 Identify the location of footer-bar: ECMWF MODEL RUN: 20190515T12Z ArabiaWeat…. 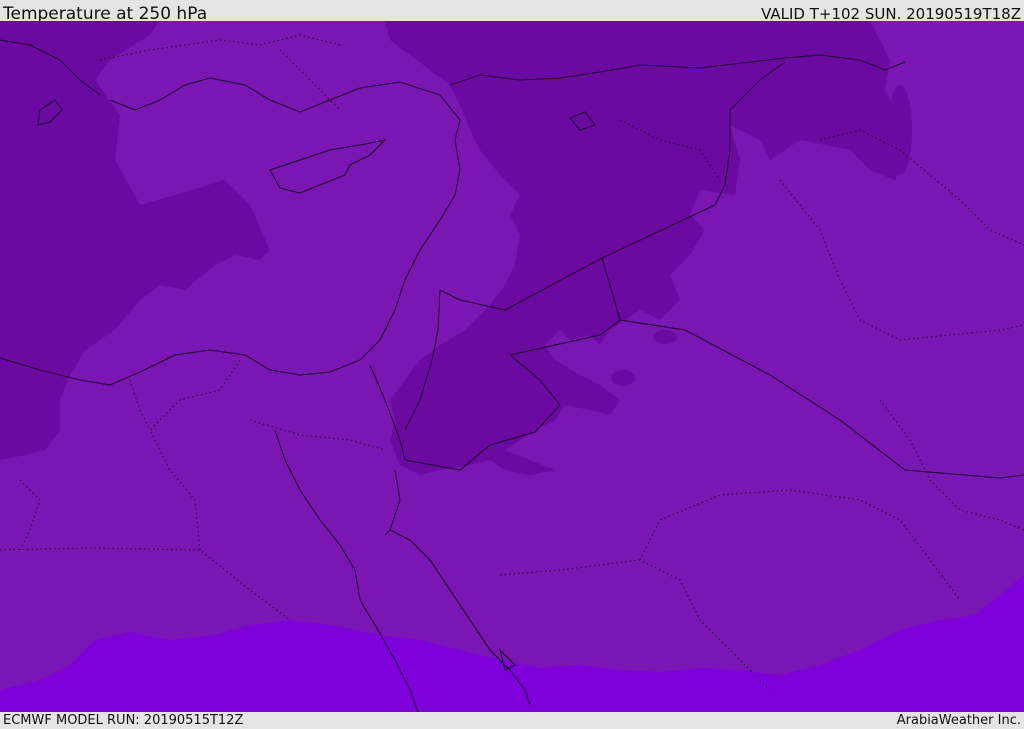
(512, 720).